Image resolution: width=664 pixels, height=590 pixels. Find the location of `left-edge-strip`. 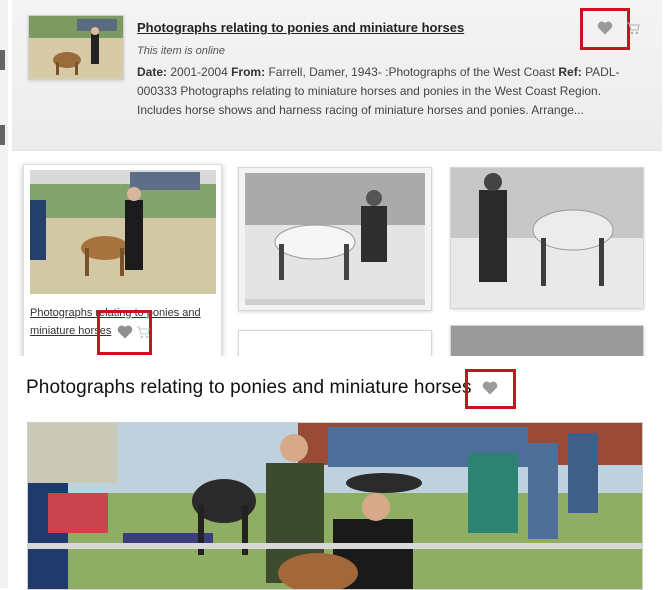

left-edge-strip is located at coordinates (4, 294).